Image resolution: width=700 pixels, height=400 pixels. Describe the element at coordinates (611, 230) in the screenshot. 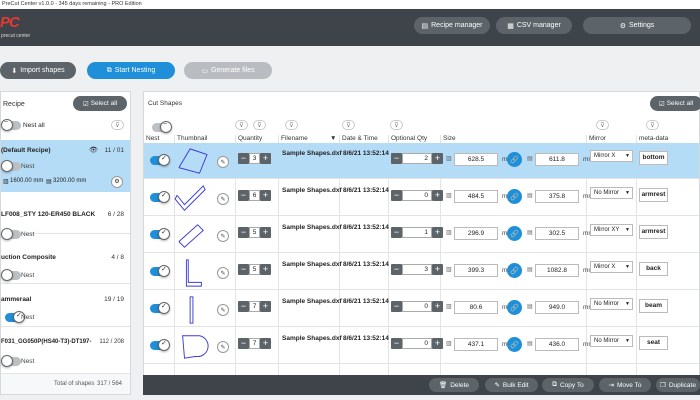

I see `mirror-select: Mirror XY ▼` at that location.